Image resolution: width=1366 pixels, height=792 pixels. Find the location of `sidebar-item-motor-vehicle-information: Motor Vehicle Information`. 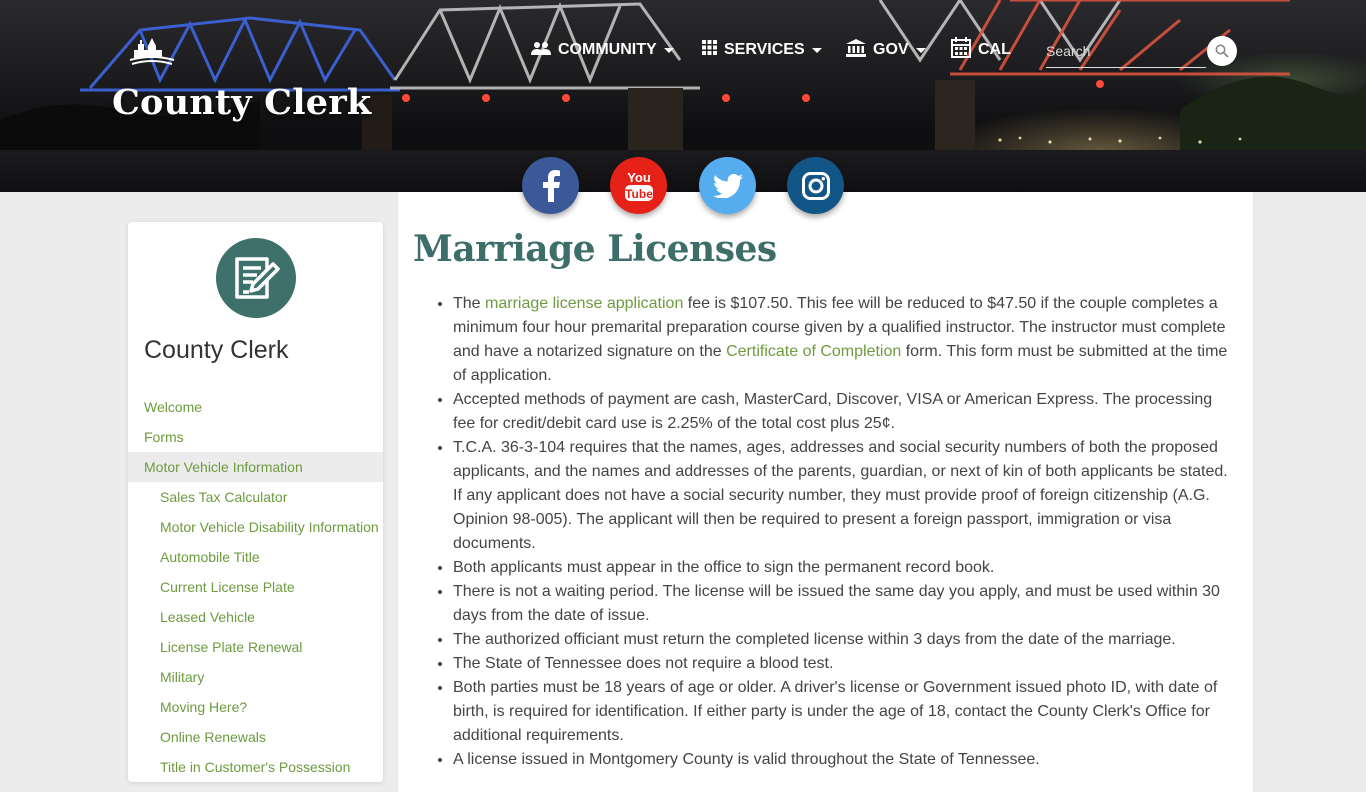

sidebar-item-motor-vehicle-information: Motor Vehicle Information is located at coordinates (255, 467).